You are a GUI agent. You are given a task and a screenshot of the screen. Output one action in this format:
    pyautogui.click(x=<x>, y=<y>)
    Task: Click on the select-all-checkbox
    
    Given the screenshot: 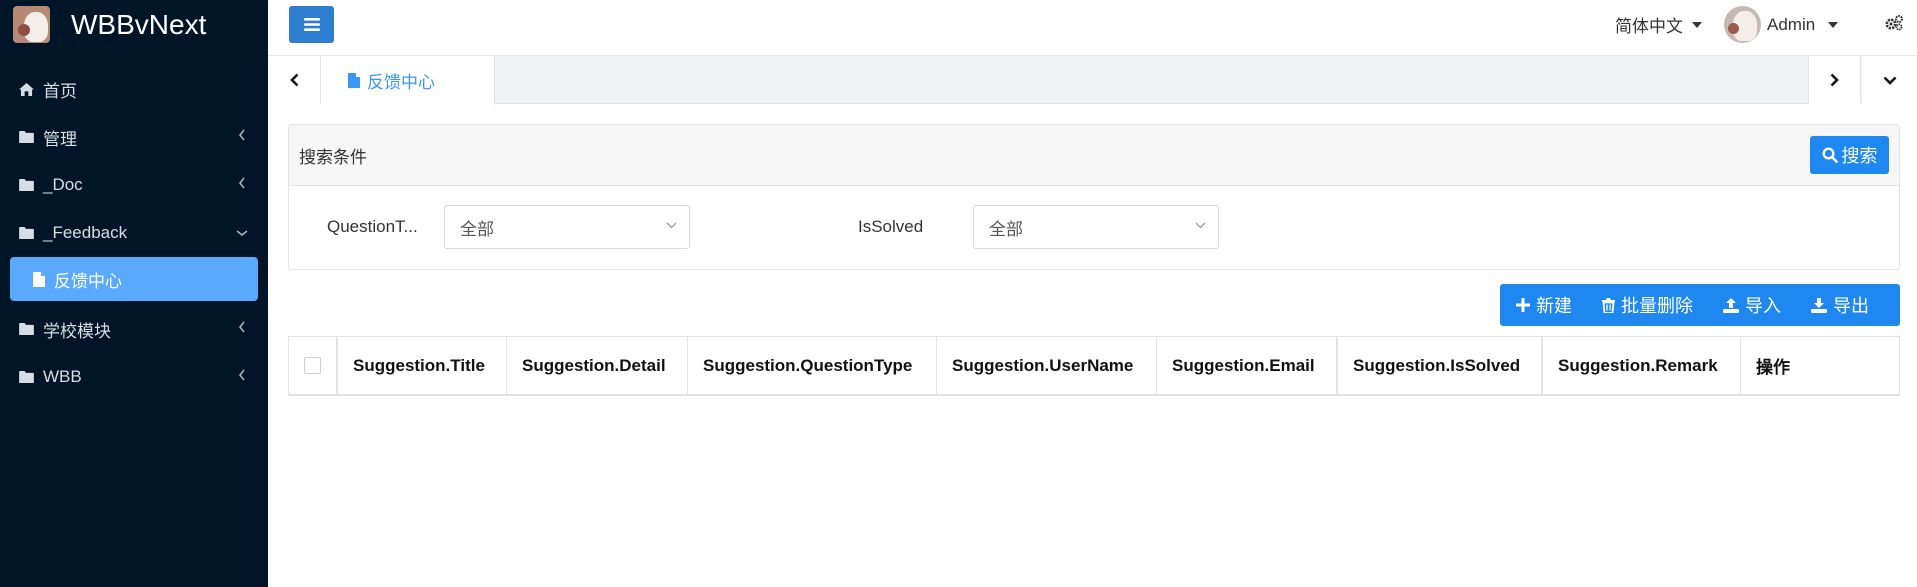 What is the action you would take?
    pyautogui.click(x=312, y=365)
    